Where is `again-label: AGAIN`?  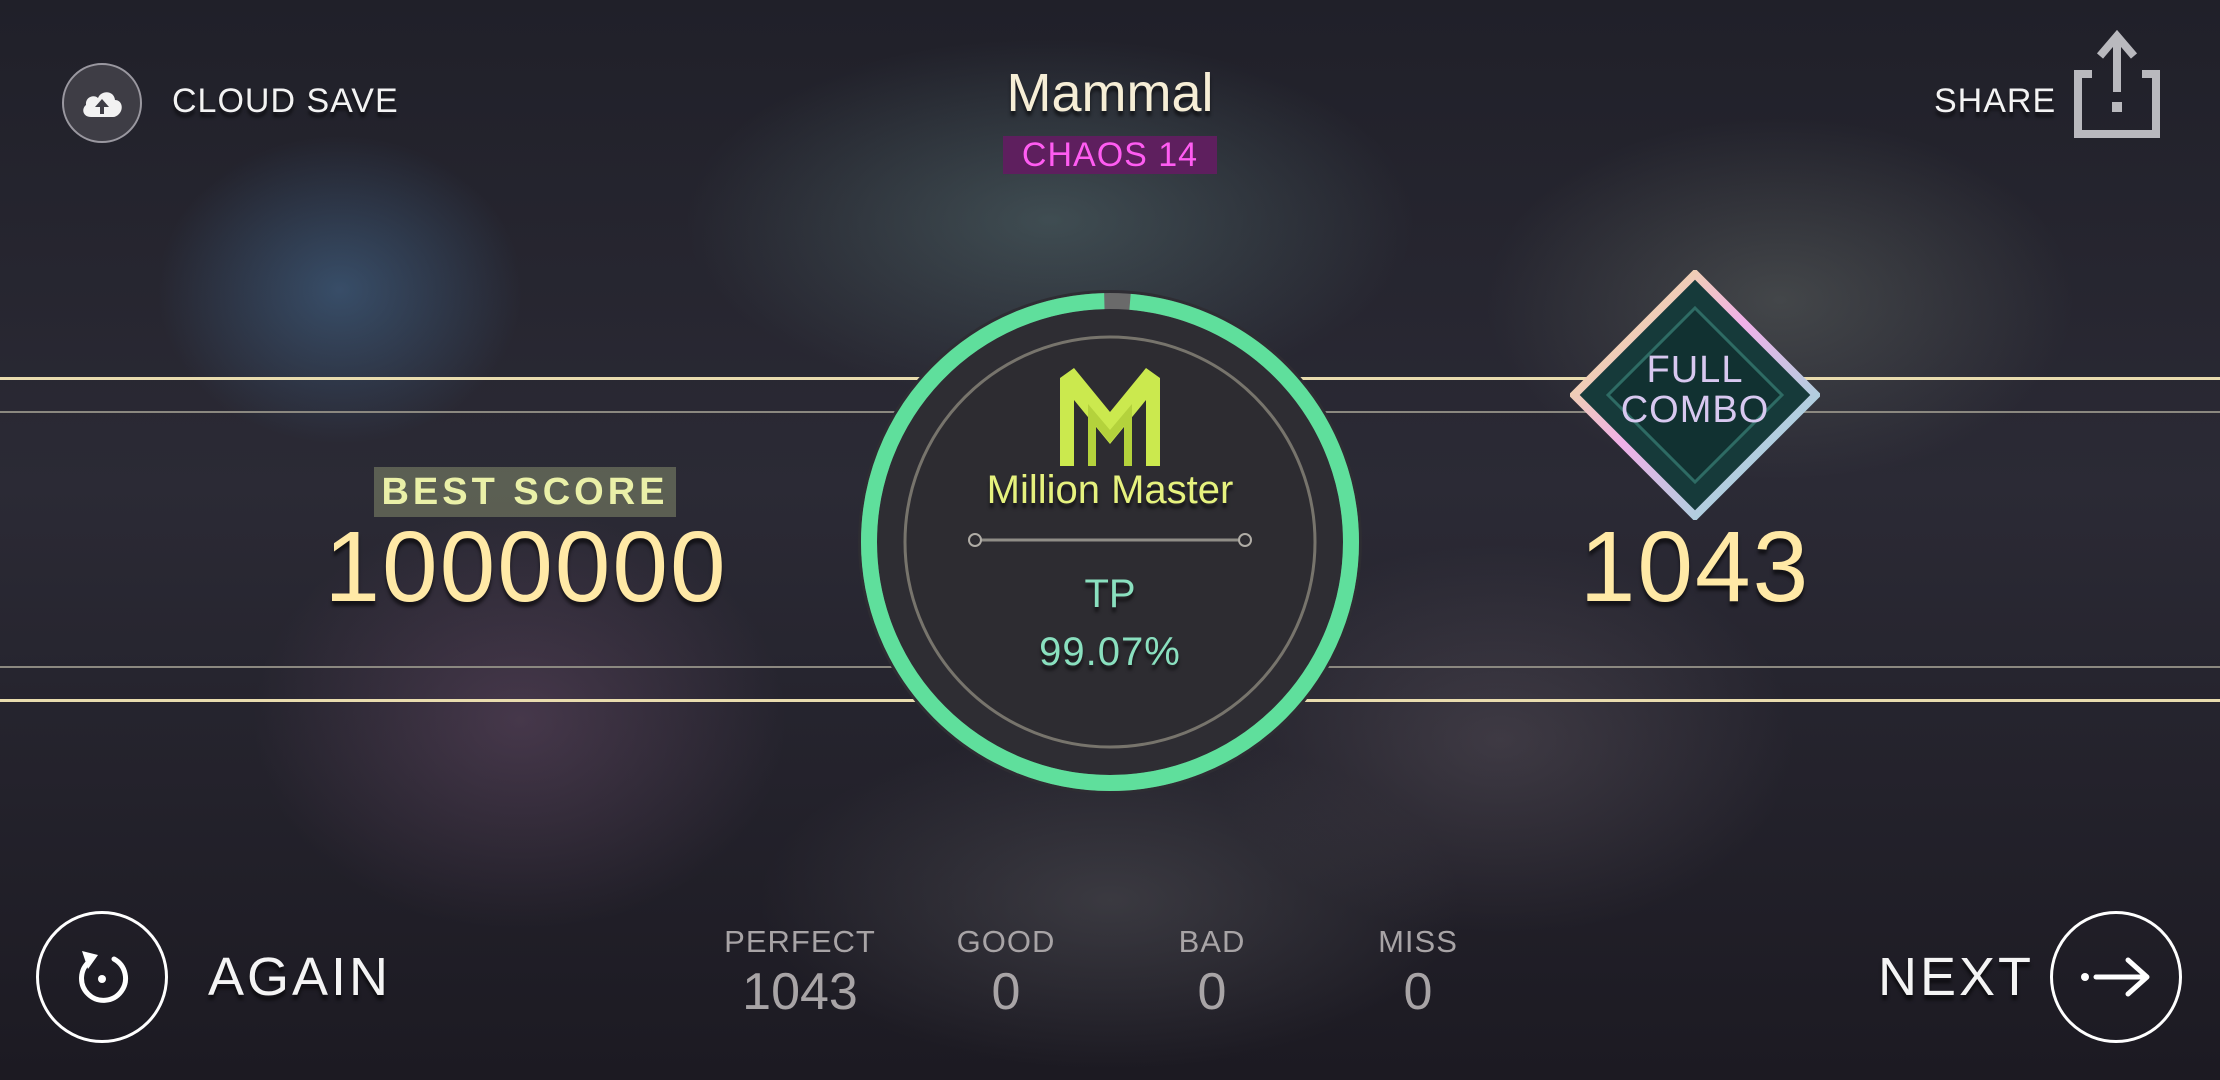
again-label: AGAIN is located at coordinates (299, 977).